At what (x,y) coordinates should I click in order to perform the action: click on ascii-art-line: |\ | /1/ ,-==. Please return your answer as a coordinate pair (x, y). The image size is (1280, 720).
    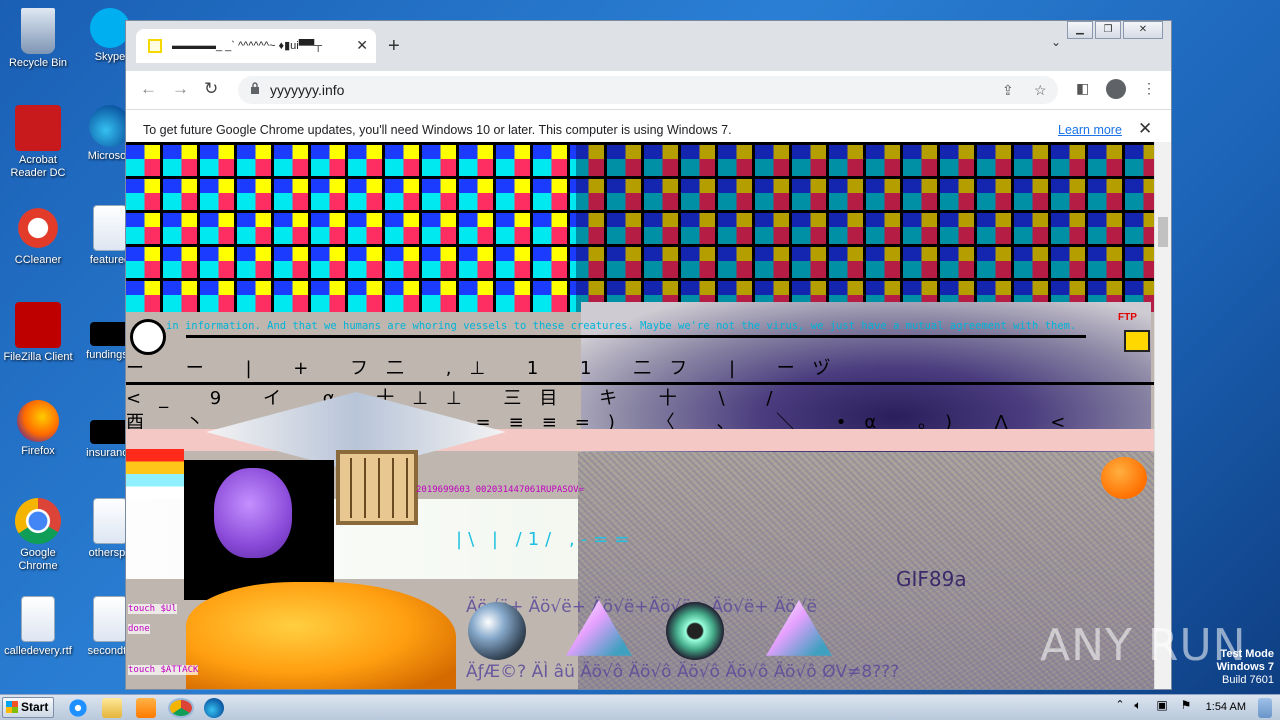
    Looking at the image, I should click on (546, 539).